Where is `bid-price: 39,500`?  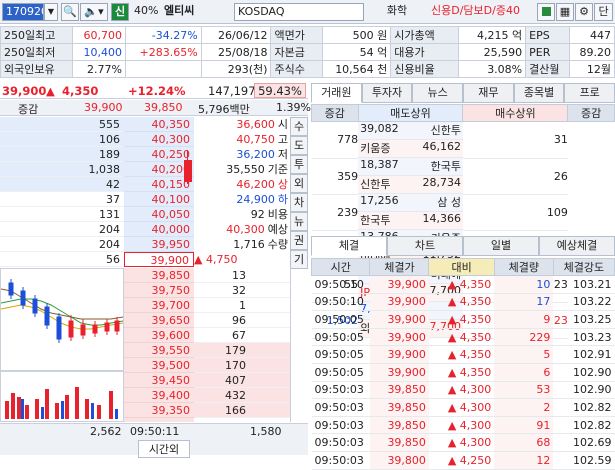 bid-price: 39,500 is located at coordinates (159, 365).